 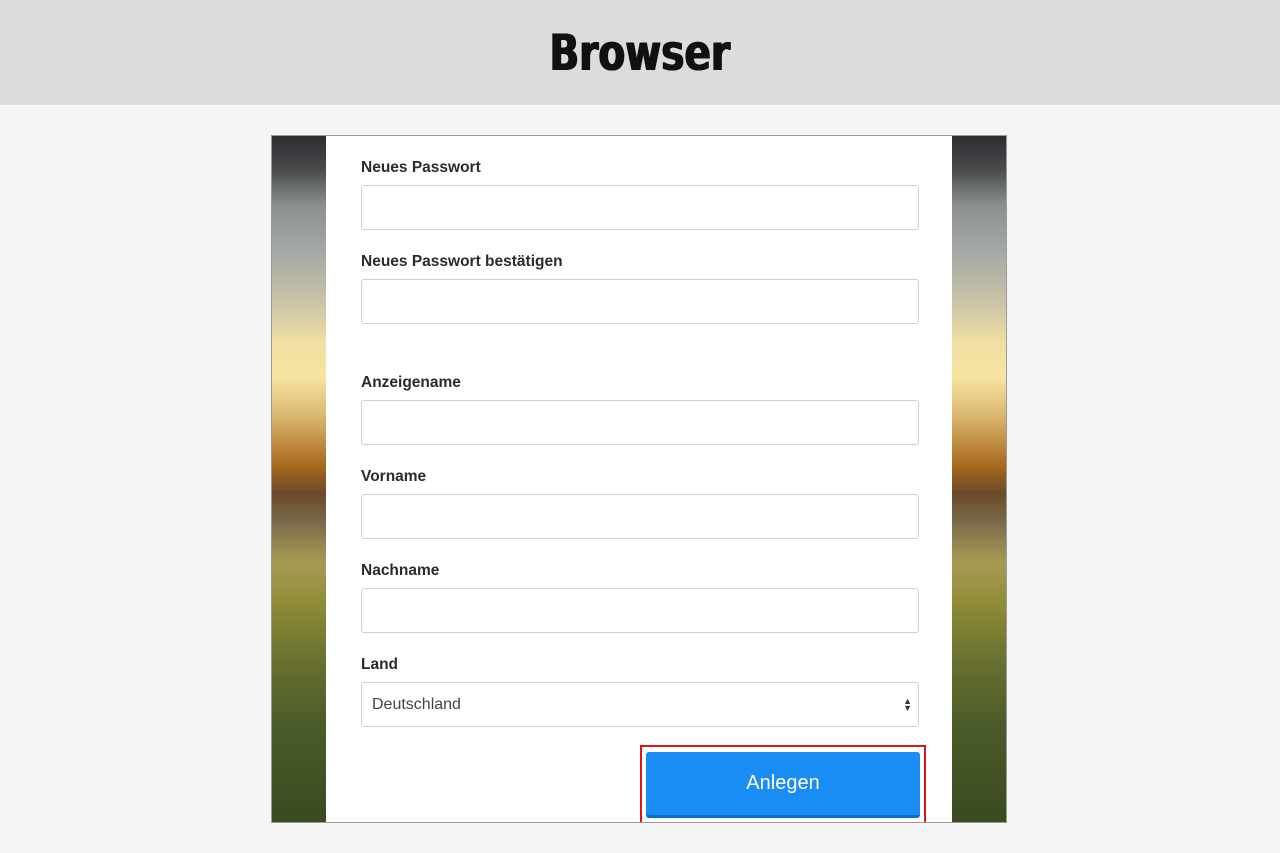 What do you see at coordinates (979, 479) in the screenshot?
I see `background-image-right` at bounding box center [979, 479].